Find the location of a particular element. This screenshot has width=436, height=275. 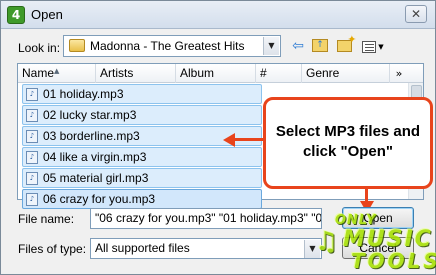

view-menu-icon: ▼ is located at coordinates (373, 46).